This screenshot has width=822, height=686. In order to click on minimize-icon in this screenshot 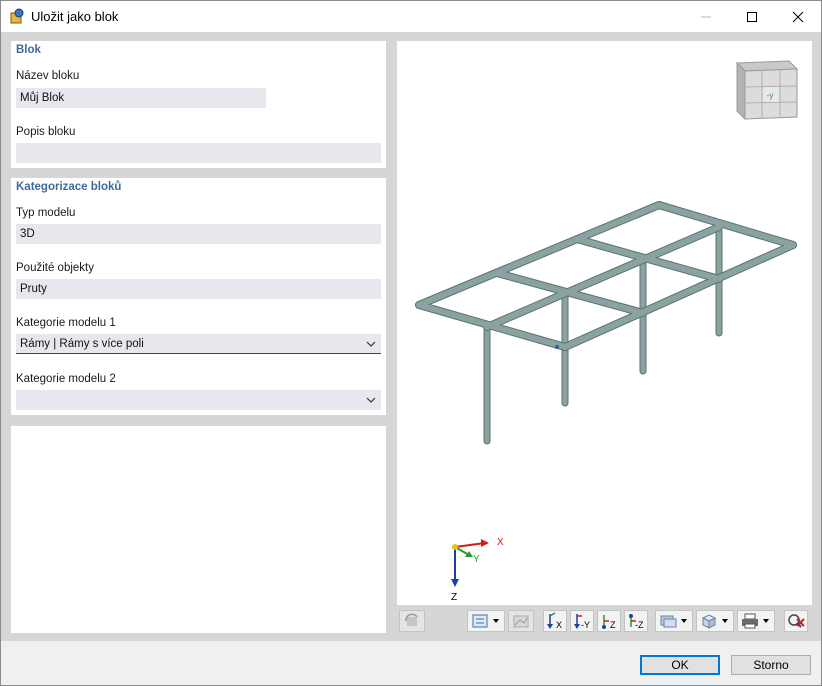, I will do `click(706, 16)`.